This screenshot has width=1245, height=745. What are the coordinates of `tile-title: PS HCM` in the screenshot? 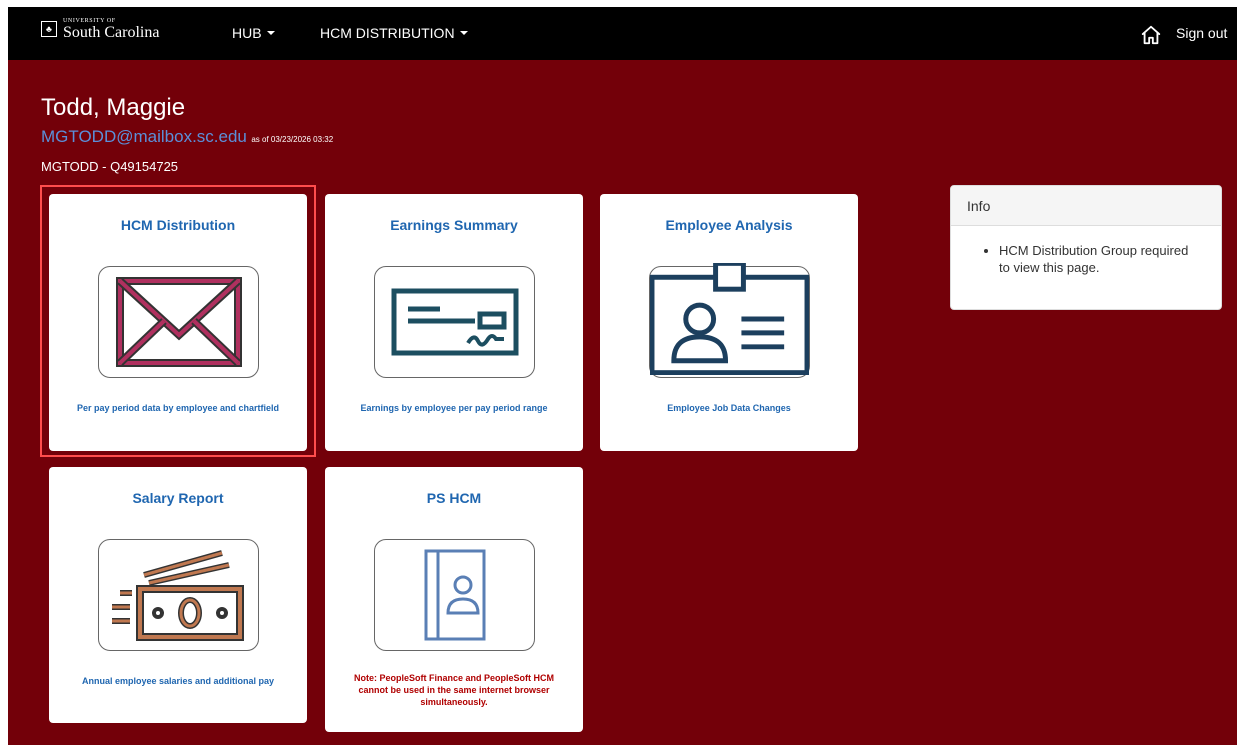 It's located at (454, 498).